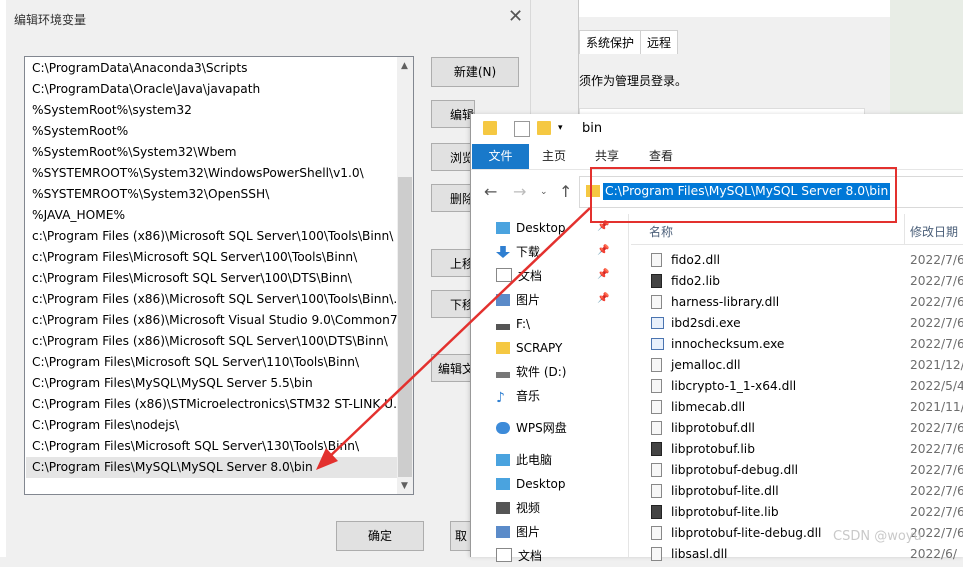 The image size is (963, 567). What do you see at coordinates (807, 512) in the screenshot?
I see `file-row: libprotobuf-lite.lib 2022/7/6` at bounding box center [807, 512].